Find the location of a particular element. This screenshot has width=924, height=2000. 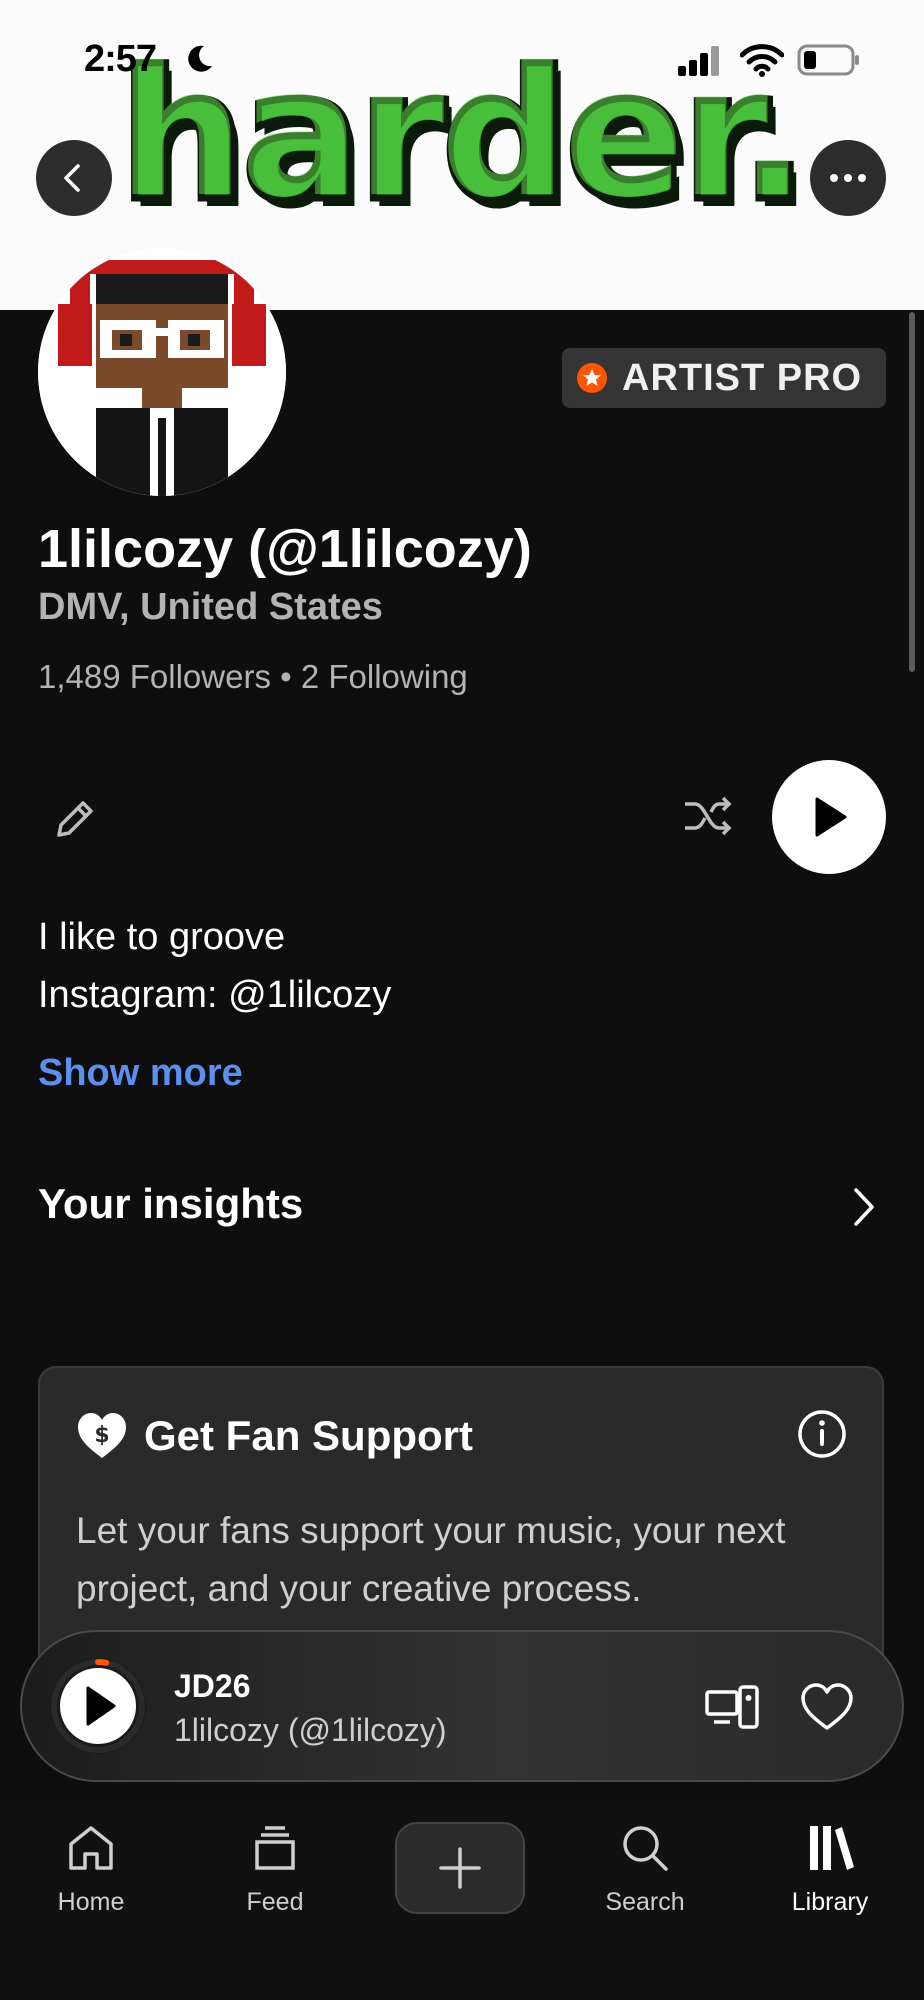

library-icon is located at coordinates (832, 1848).